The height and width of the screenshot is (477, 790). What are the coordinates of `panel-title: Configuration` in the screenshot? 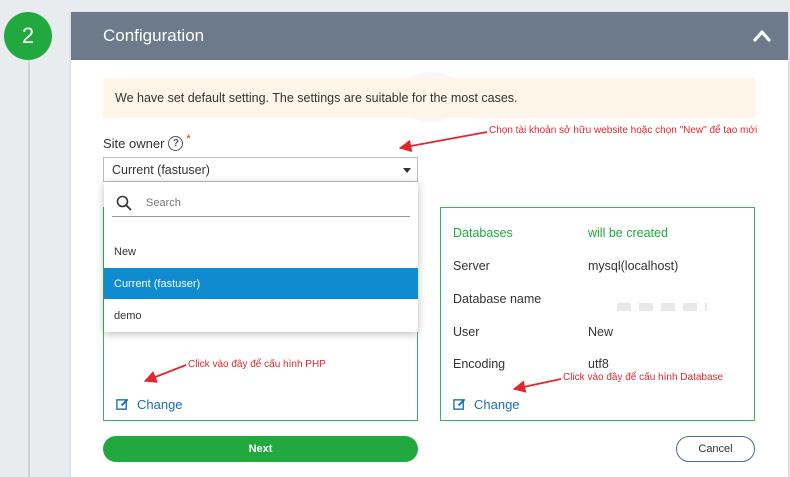 It's located at (154, 35).